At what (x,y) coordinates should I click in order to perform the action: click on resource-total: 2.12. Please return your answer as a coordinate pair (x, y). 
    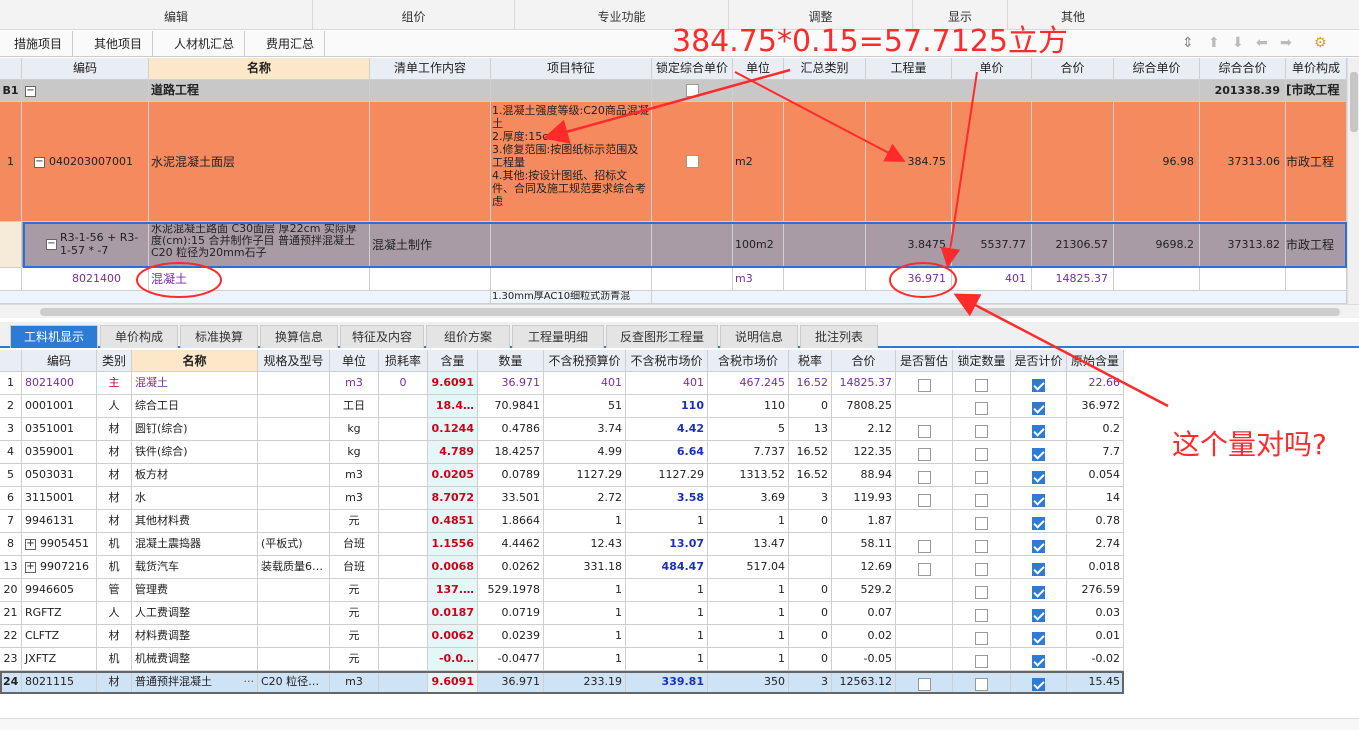
    Looking at the image, I should click on (864, 429).